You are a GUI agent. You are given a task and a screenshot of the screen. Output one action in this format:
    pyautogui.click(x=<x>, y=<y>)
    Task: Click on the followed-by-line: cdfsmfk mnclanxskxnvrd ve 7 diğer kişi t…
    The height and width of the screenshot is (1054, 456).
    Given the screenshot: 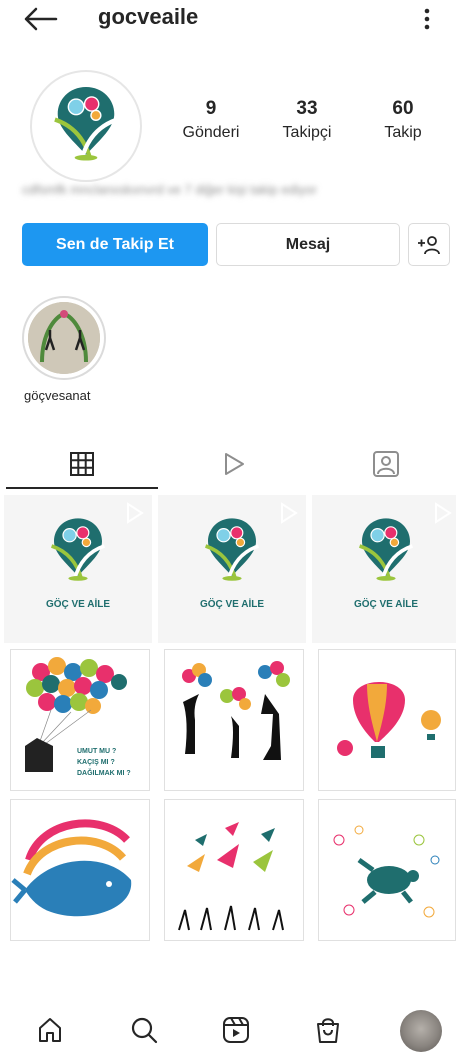 What is the action you would take?
    pyautogui.click(x=222, y=192)
    